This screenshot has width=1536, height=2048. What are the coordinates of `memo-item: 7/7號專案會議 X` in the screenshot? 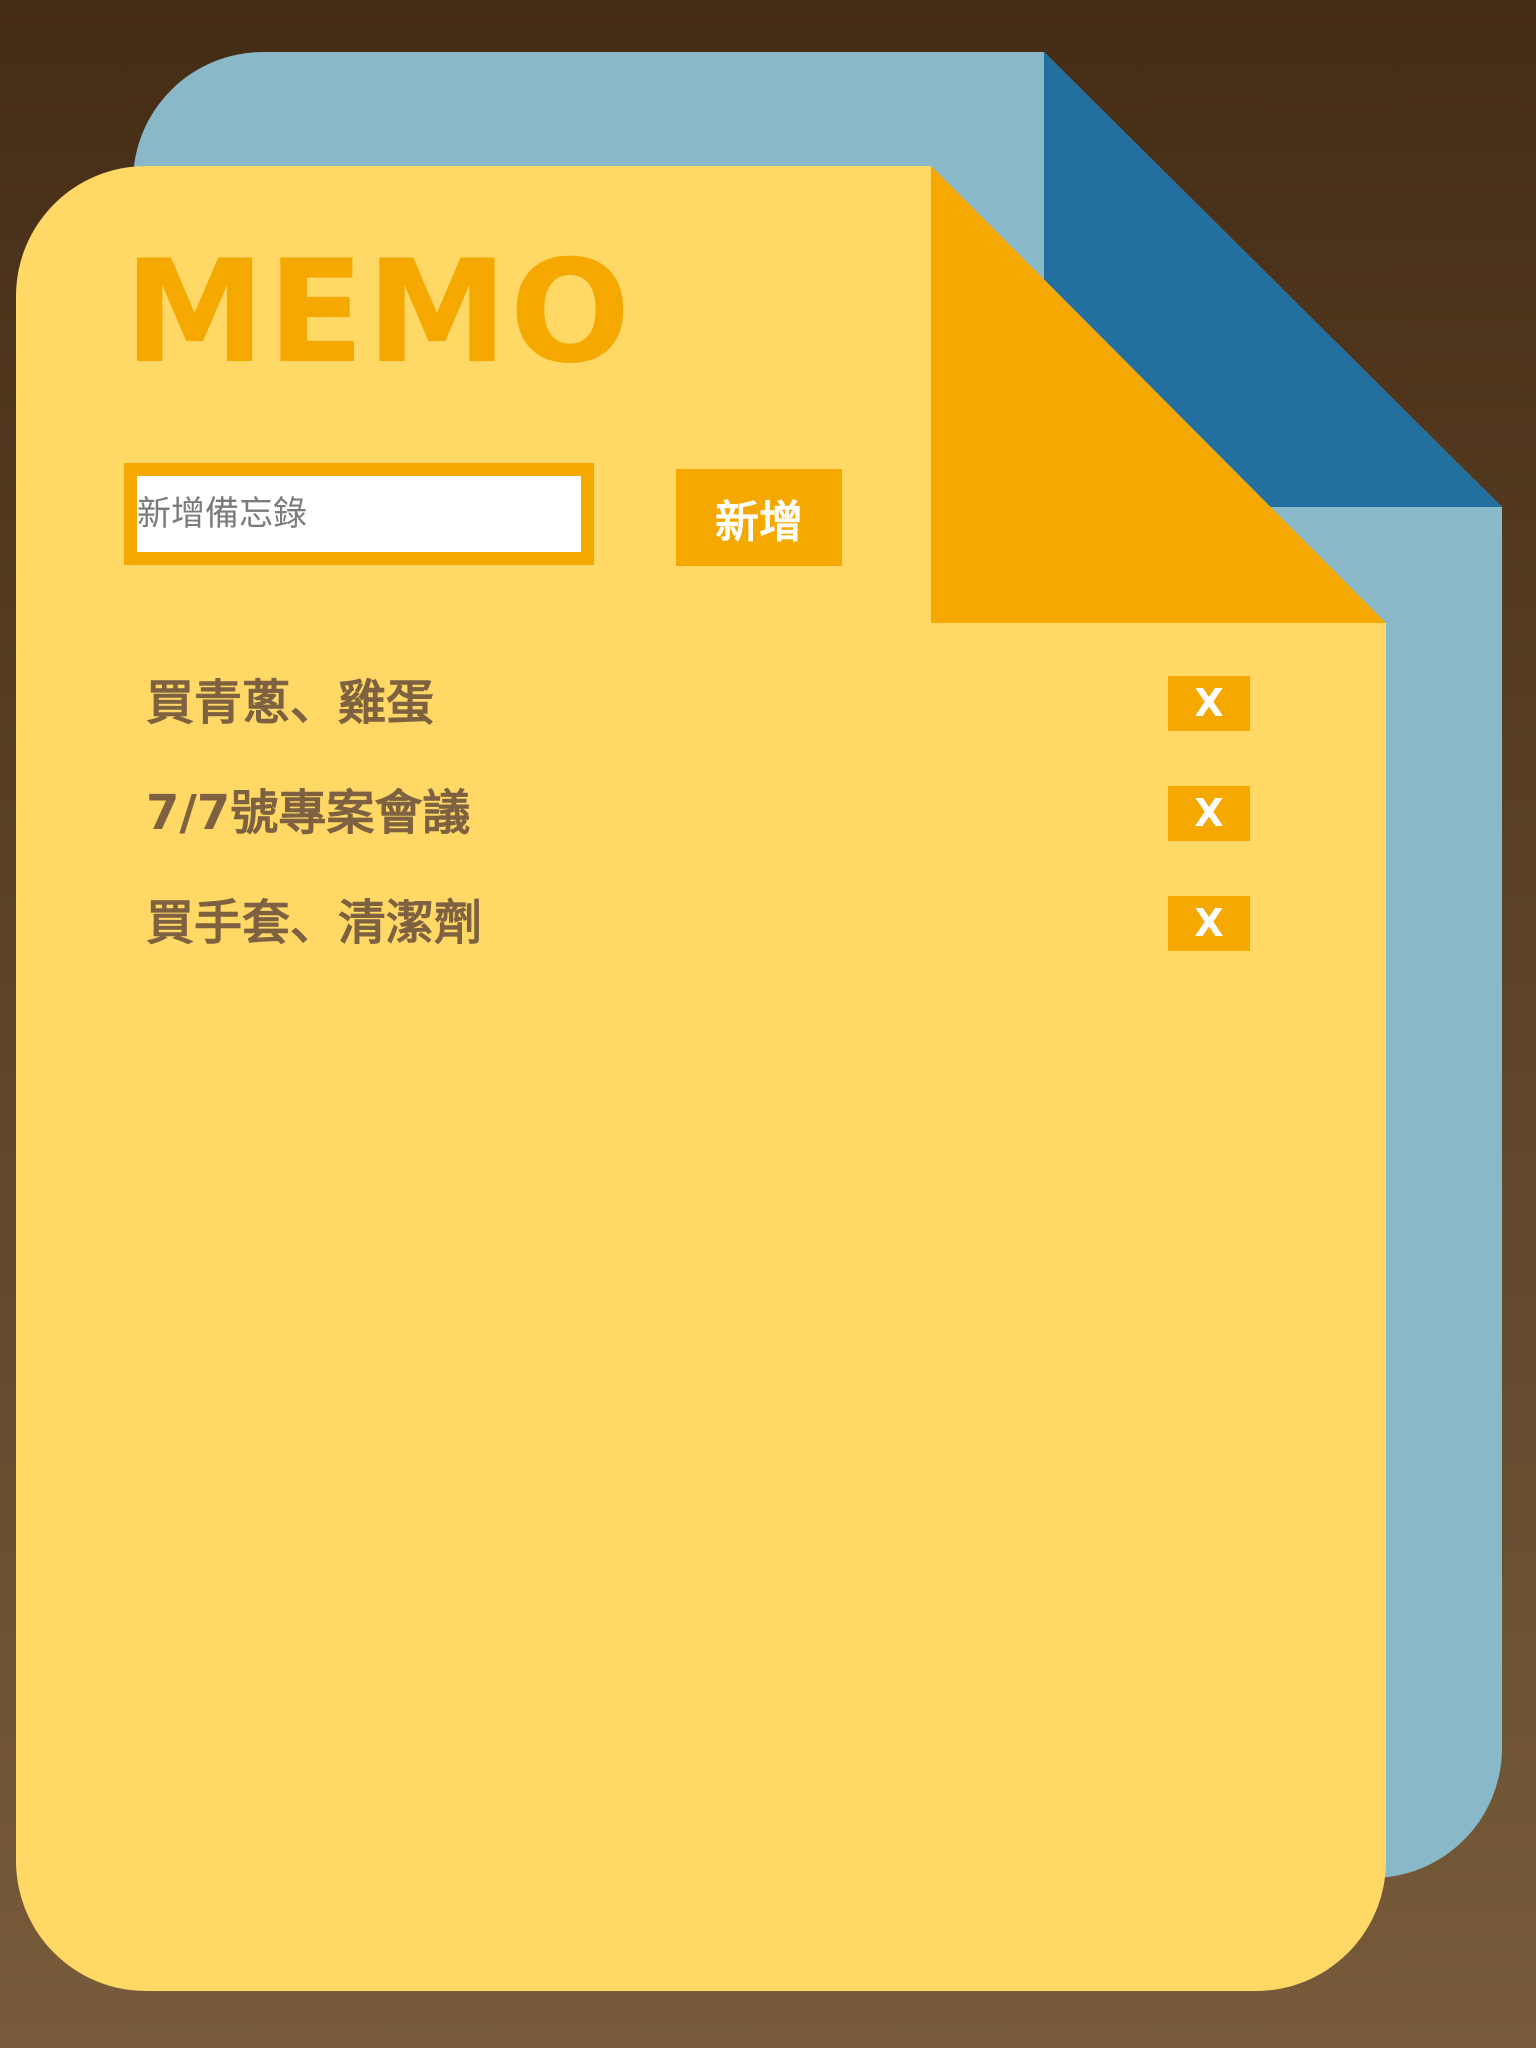 It's located at (699, 838).